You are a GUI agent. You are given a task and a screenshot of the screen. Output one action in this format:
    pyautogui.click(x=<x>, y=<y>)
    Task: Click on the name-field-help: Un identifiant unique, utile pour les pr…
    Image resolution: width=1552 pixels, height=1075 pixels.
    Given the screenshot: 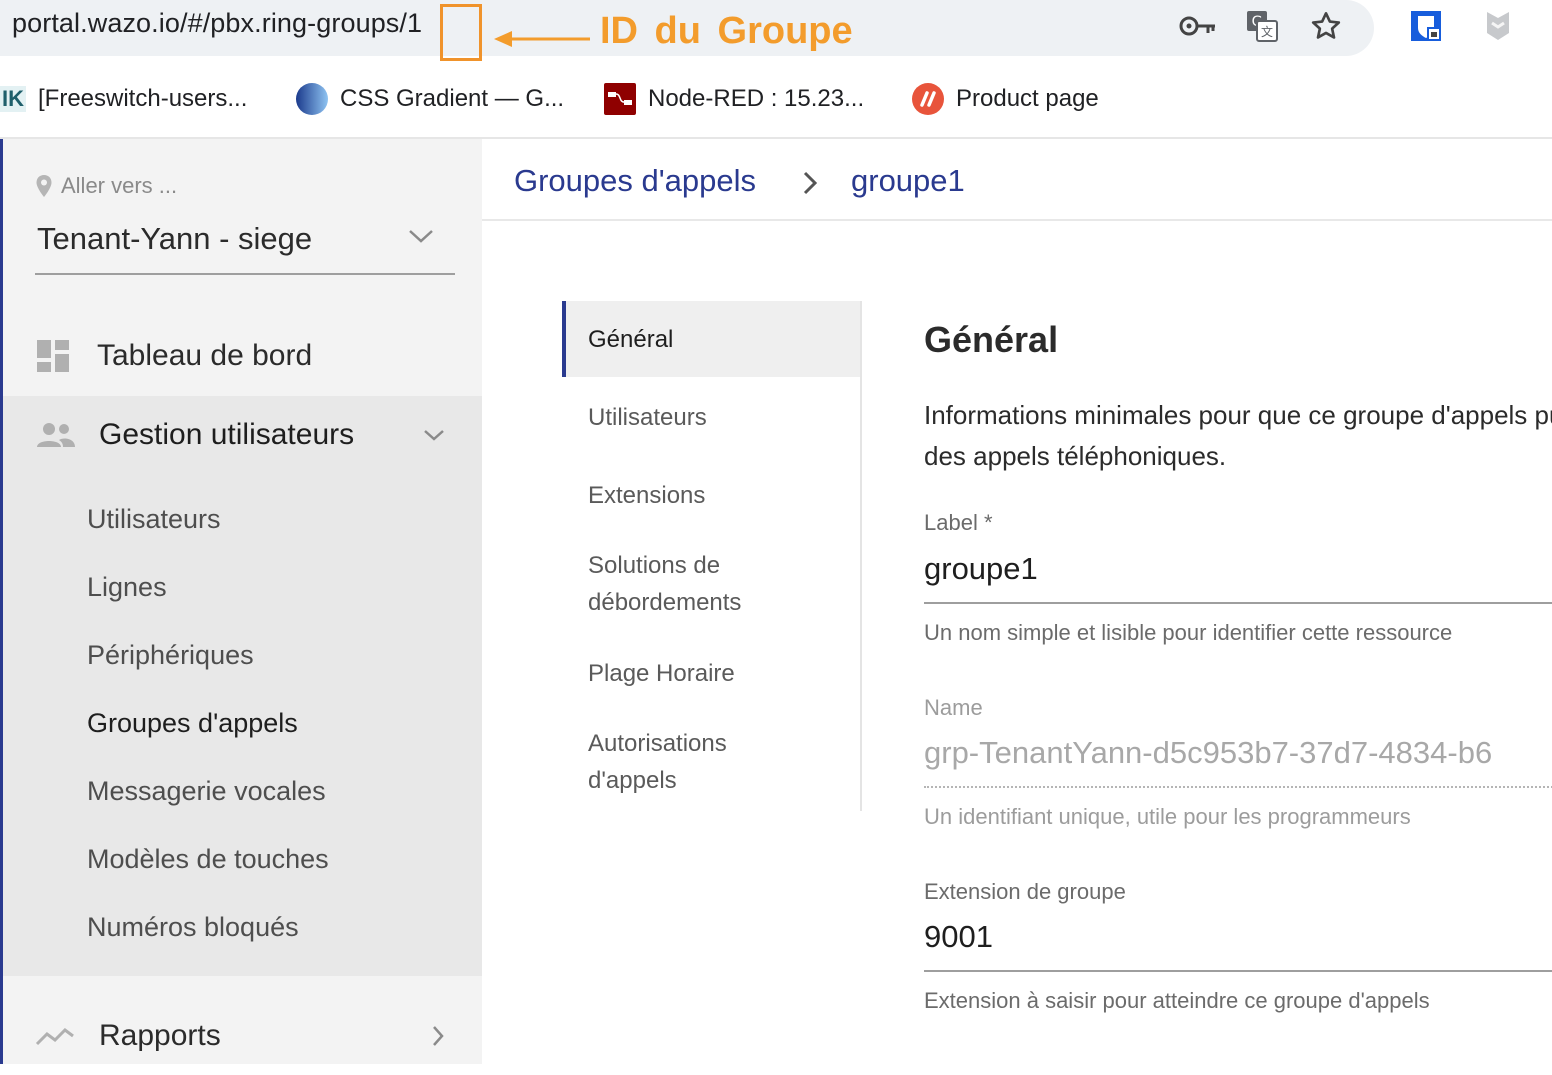 What is the action you would take?
    pyautogui.click(x=1167, y=816)
    